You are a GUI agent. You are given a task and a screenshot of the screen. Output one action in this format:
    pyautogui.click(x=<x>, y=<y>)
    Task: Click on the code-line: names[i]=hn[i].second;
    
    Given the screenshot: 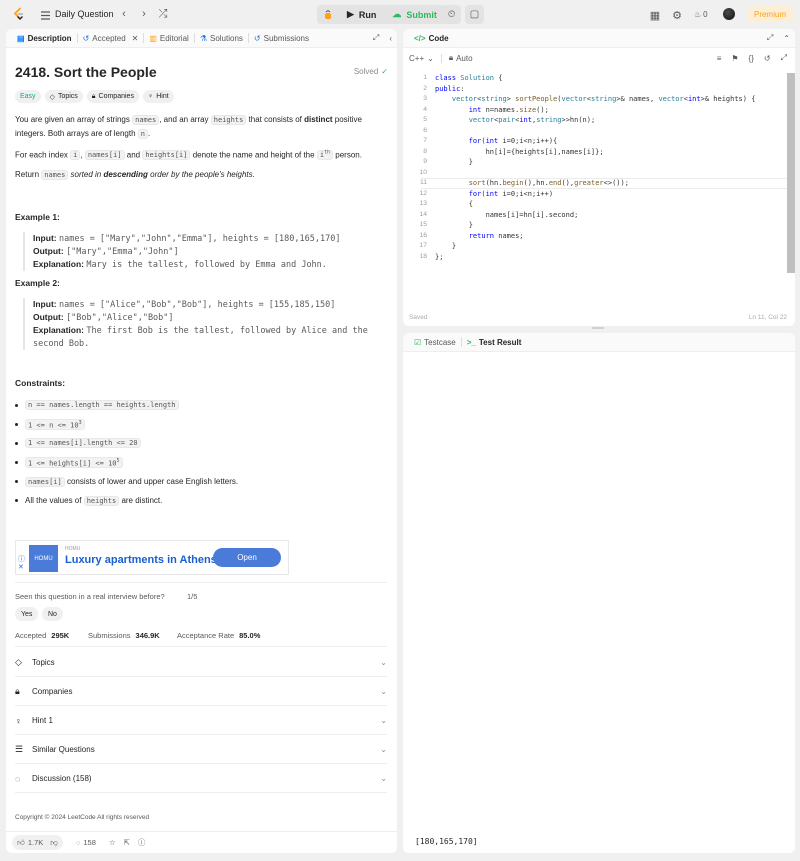 What is the action you would take?
    pyautogui.click(x=595, y=215)
    